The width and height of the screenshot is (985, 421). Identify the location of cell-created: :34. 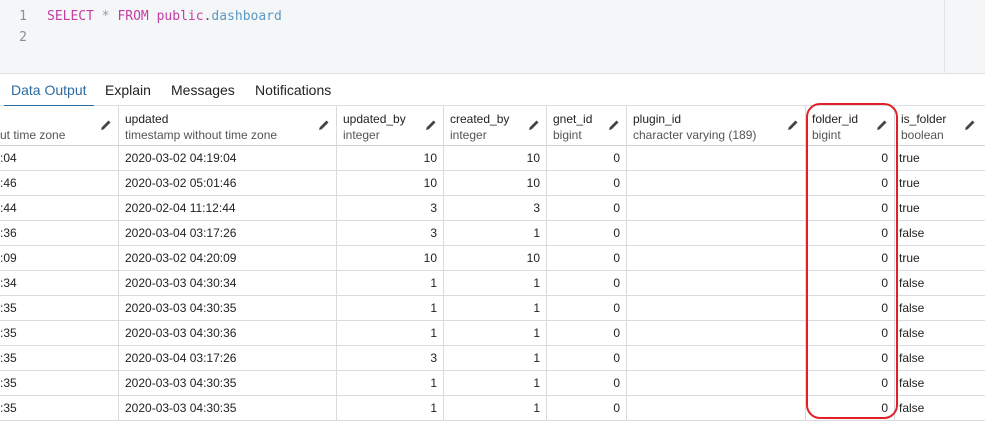
(59, 283).